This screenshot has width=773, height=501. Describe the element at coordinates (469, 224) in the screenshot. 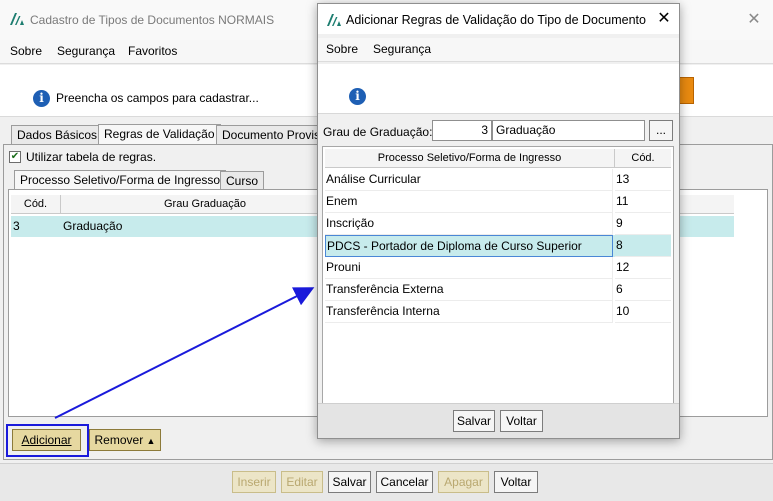

I see `cell-name: Inscrição` at that location.